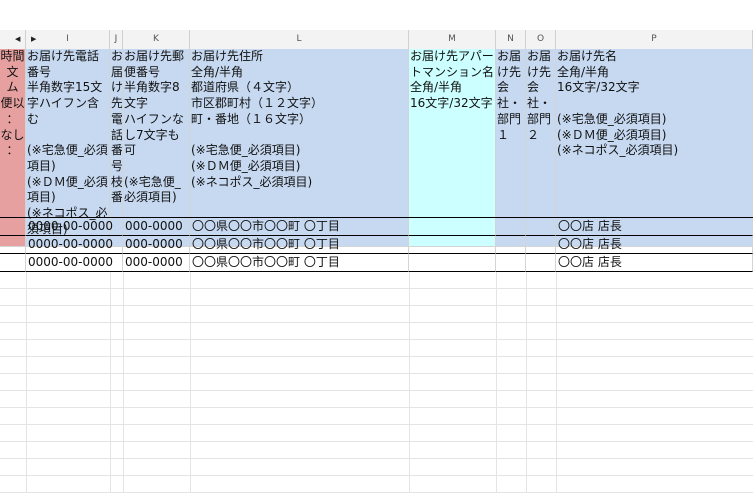 The image size is (753, 493). Describe the element at coordinates (17, 39) in the screenshot. I see `scroll-left-arrow-icon: ◀` at that location.